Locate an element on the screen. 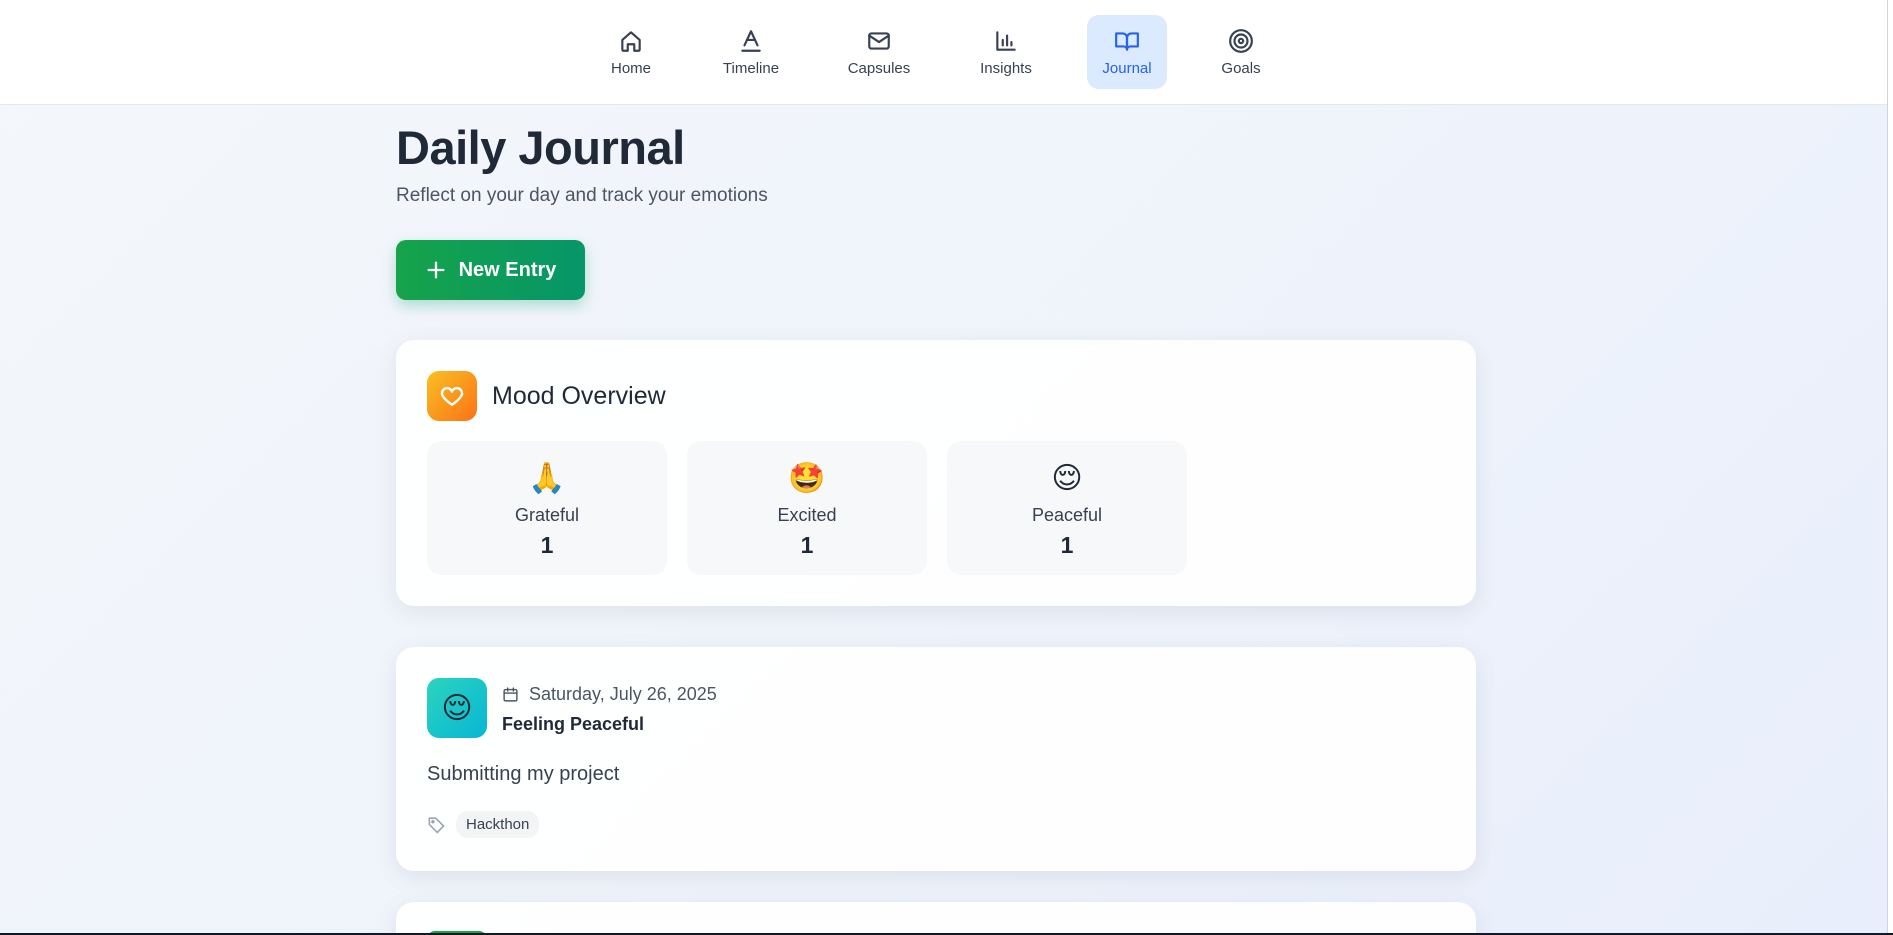  mail-icon is located at coordinates (879, 40).